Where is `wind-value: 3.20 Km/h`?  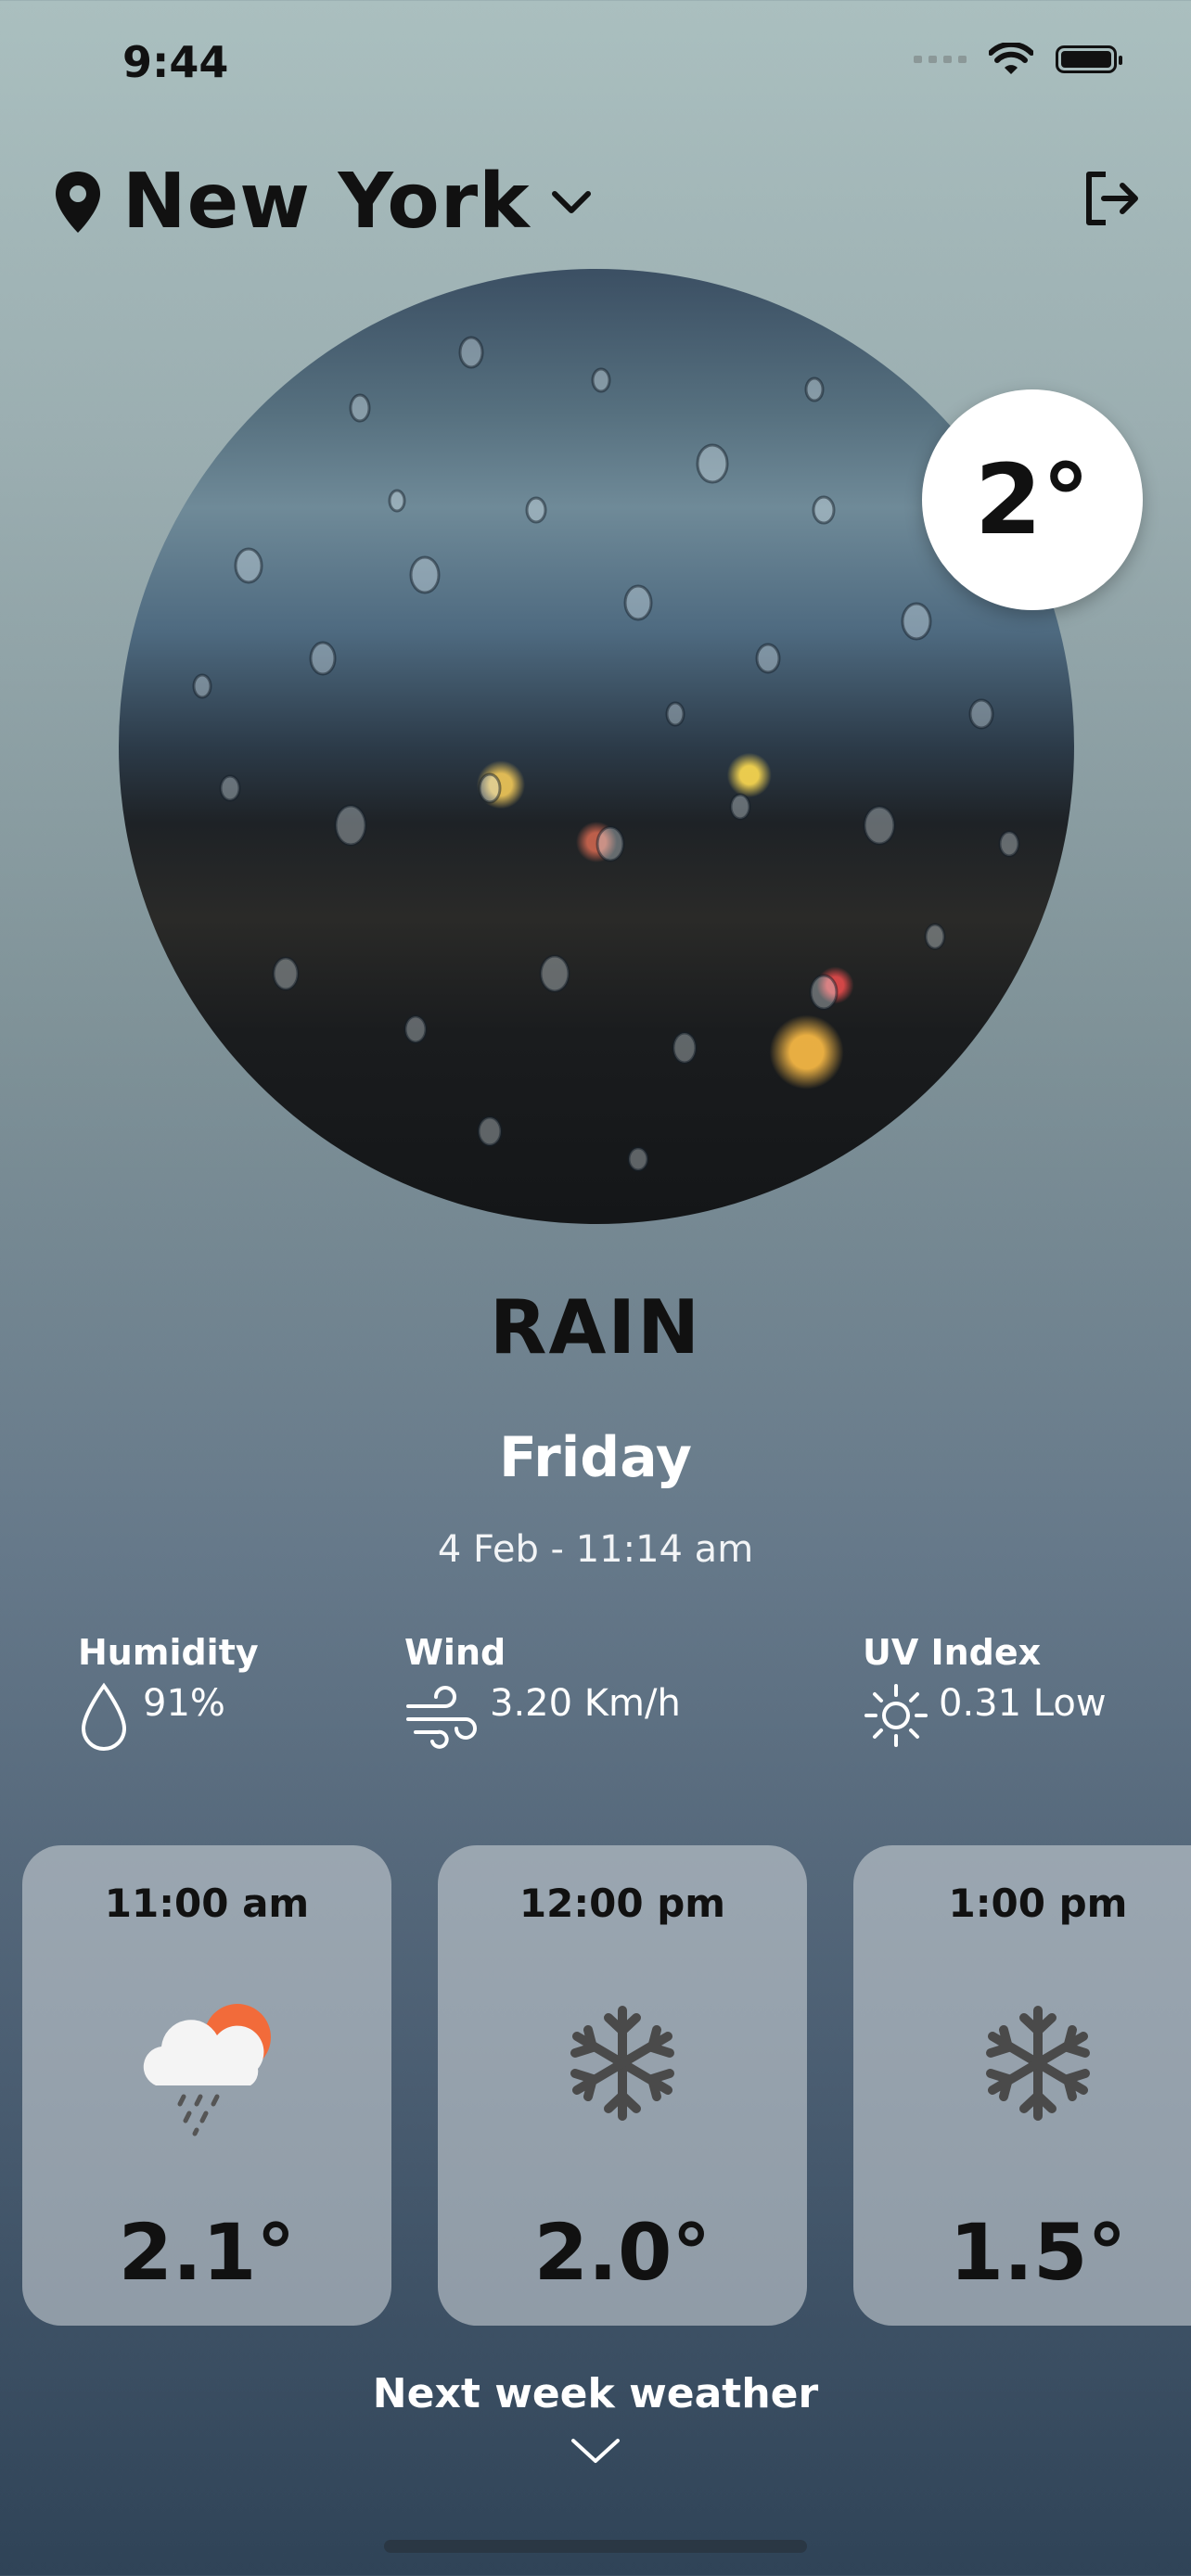 wind-value: 3.20 Km/h is located at coordinates (585, 1704).